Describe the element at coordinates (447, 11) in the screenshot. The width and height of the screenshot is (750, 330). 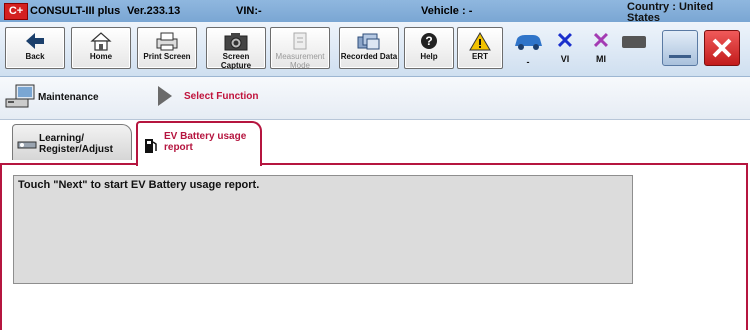
I see `vehicle-label: Vehicle : -` at that location.